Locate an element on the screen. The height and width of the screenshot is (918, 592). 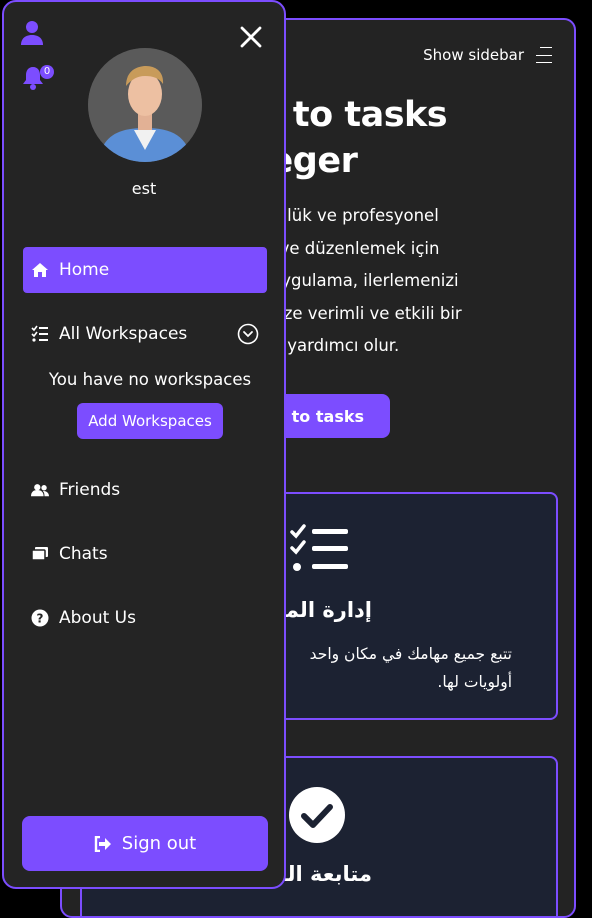
question-circle-icon: ? is located at coordinates (40, 618).